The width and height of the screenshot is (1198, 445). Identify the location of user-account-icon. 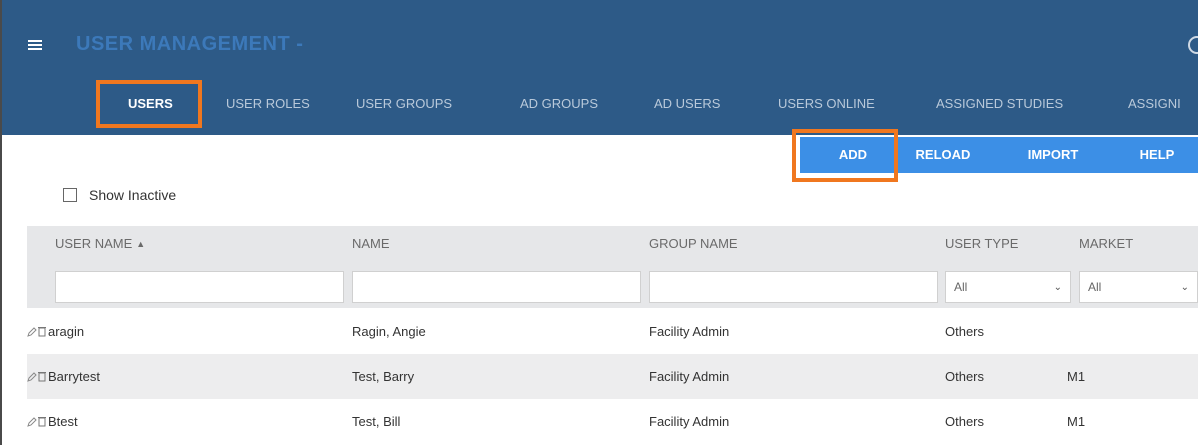
(1193, 45).